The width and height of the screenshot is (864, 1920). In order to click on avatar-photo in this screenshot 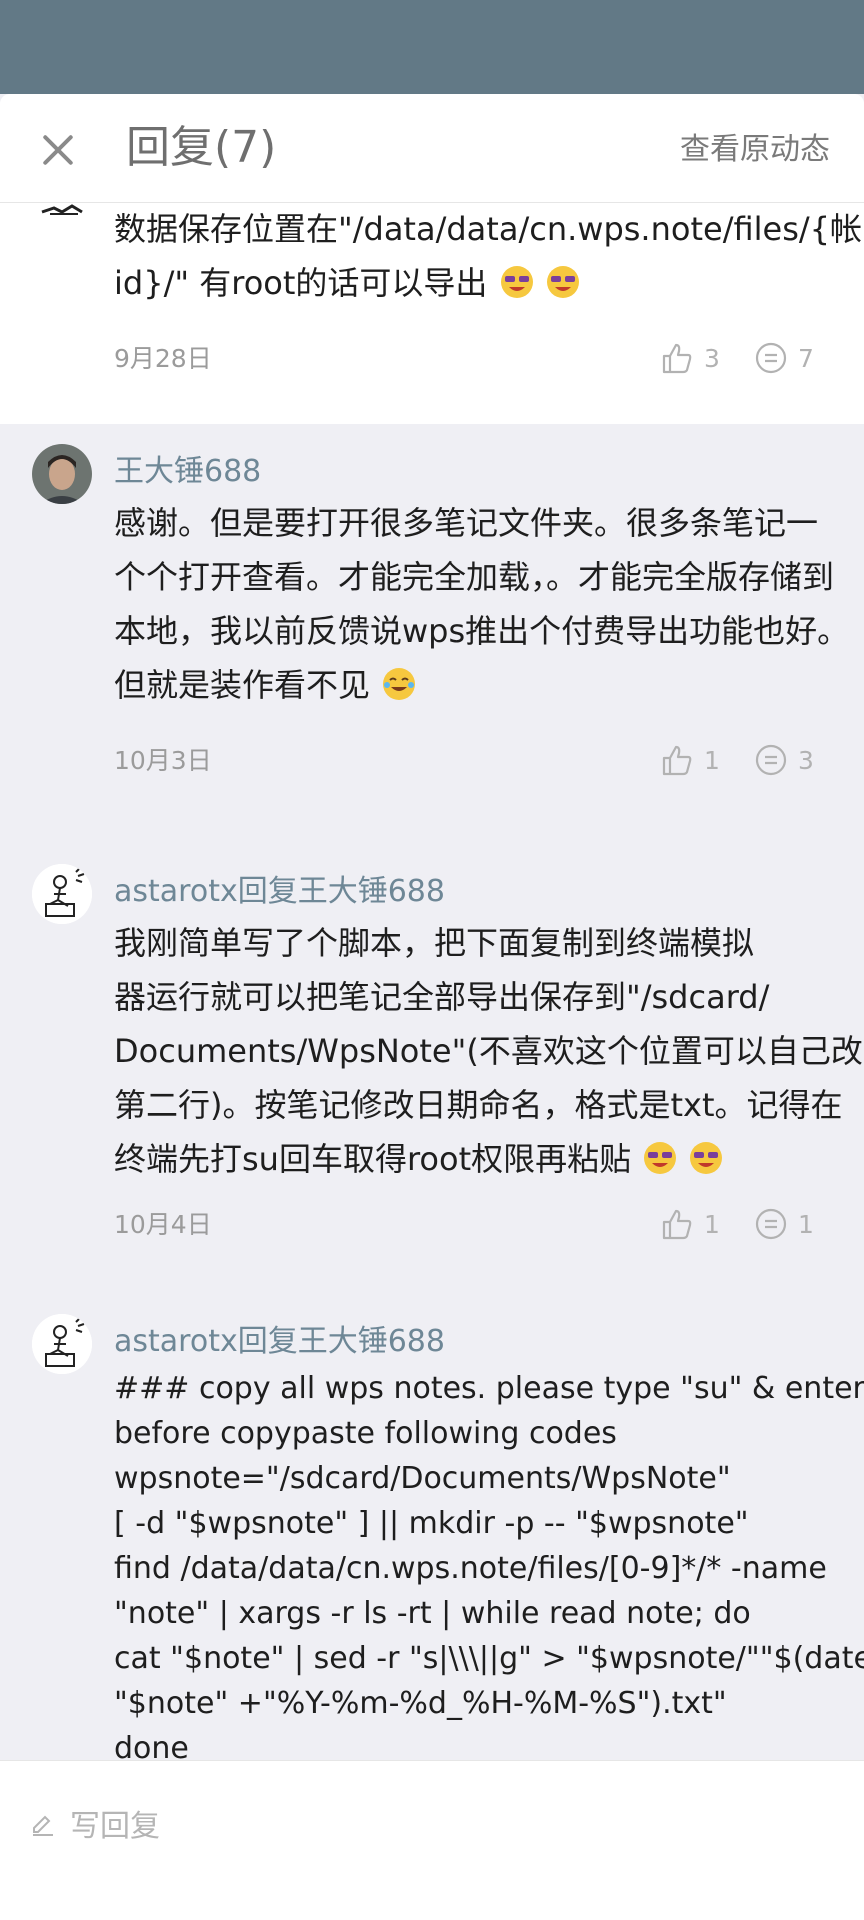, I will do `click(62, 474)`.